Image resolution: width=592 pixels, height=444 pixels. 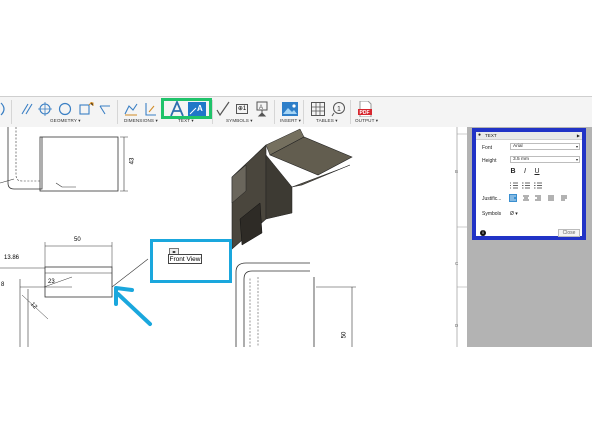 What do you see at coordinates (513, 198) in the screenshot?
I see `justify-left-button` at bounding box center [513, 198].